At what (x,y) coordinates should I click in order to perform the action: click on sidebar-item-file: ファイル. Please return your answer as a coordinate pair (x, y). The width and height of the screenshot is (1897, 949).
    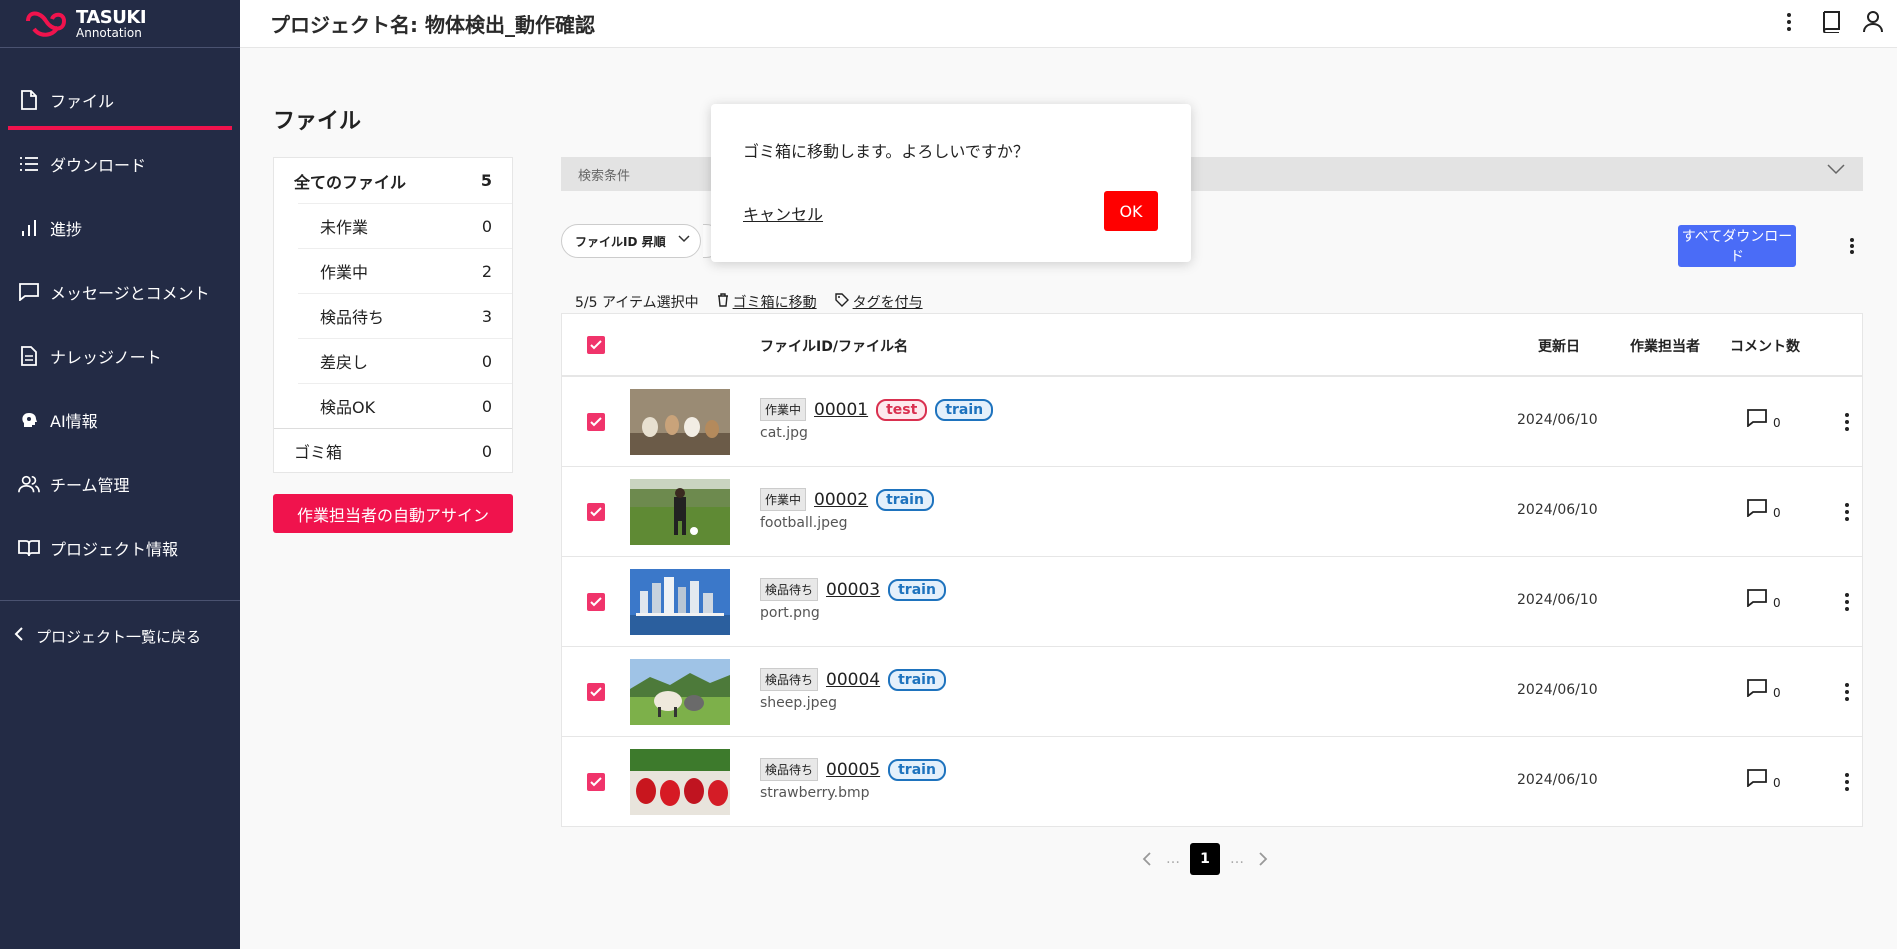
    Looking at the image, I should click on (120, 100).